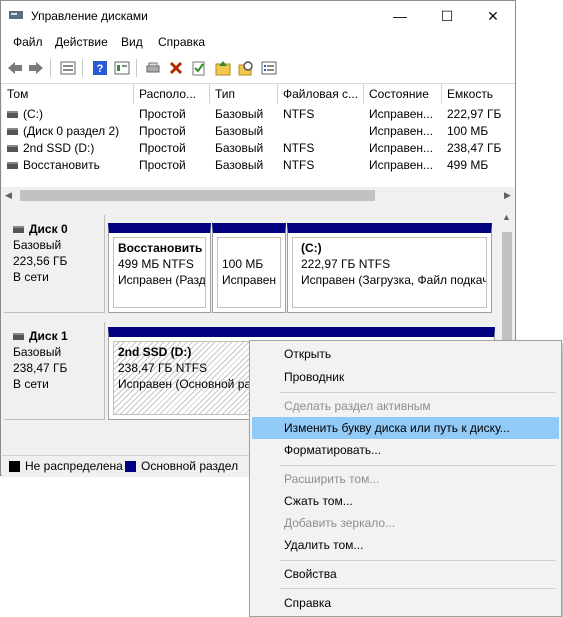  I want to click on check-icon, so click(199, 68).